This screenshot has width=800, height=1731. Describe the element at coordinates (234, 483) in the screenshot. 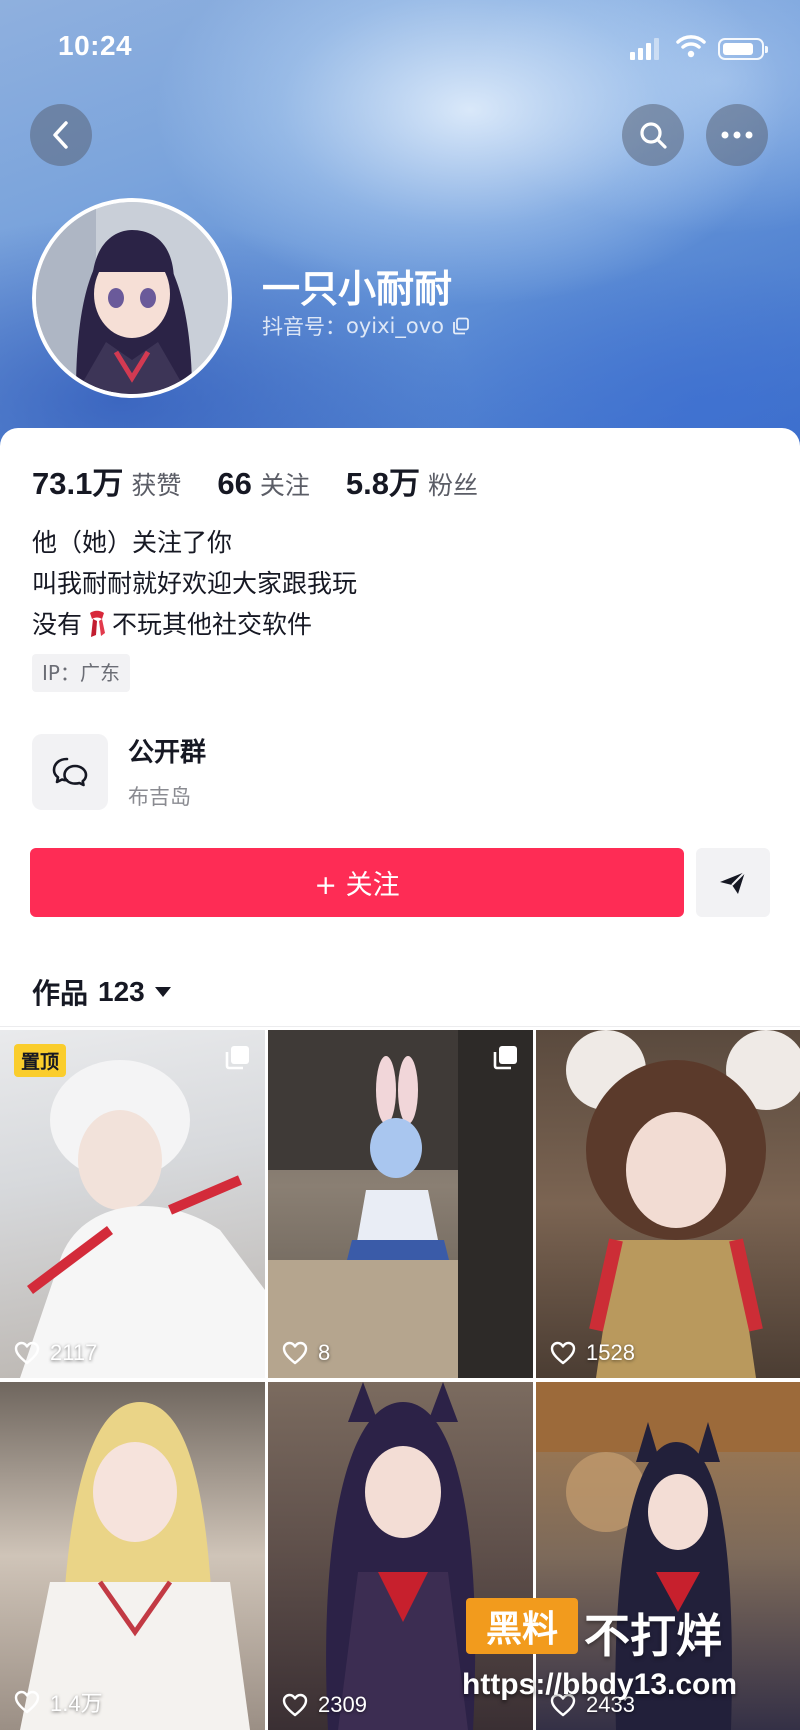

I see `stat-value: 66` at that location.